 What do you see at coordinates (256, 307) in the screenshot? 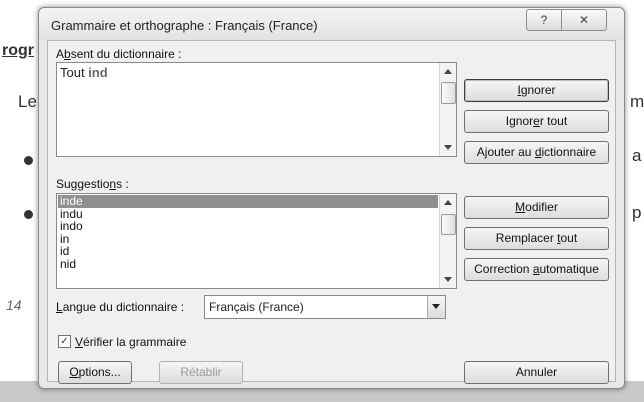
I see `selected-language: Français (France)` at bounding box center [256, 307].